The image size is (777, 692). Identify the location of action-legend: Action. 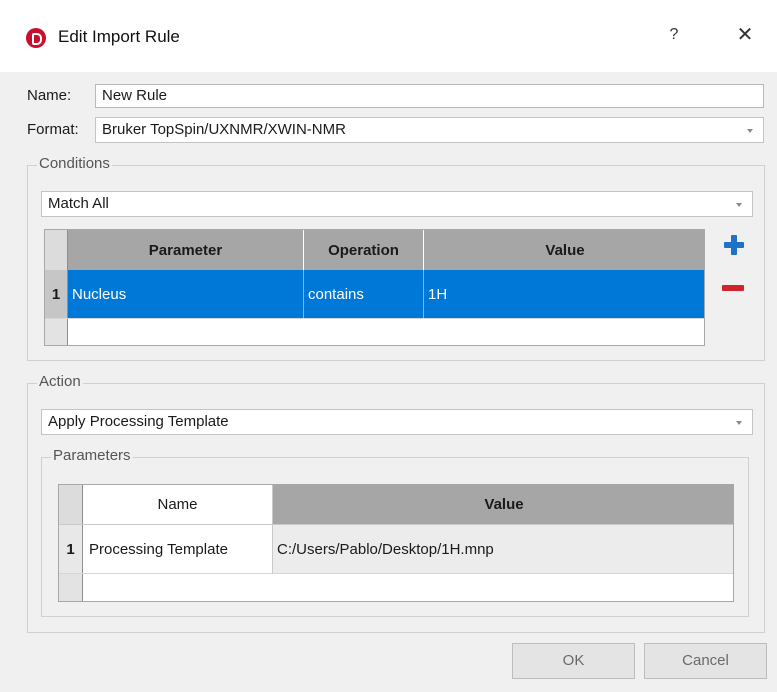
(60, 381).